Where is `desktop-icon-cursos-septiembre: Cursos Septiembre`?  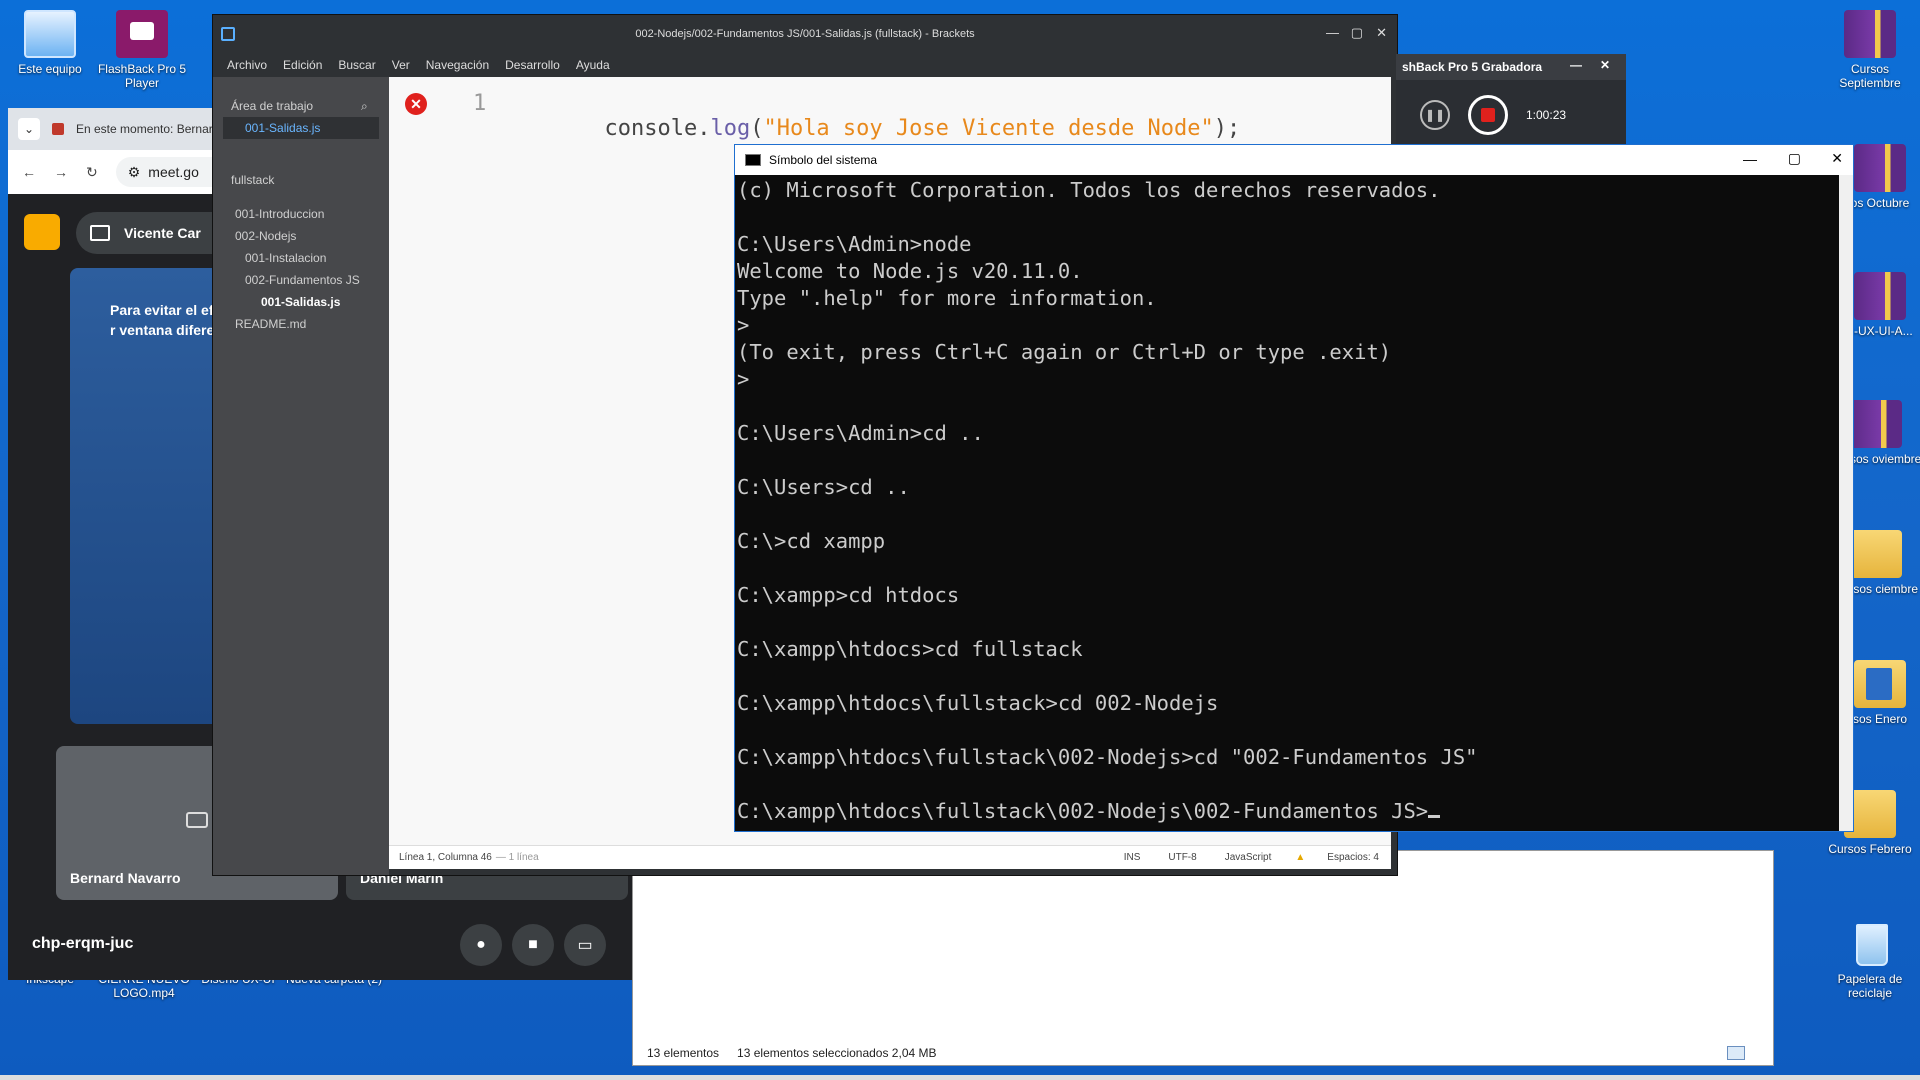
desktop-icon-cursos-septiembre: Cursos Septiembre is located at coordinates (1870, 50).